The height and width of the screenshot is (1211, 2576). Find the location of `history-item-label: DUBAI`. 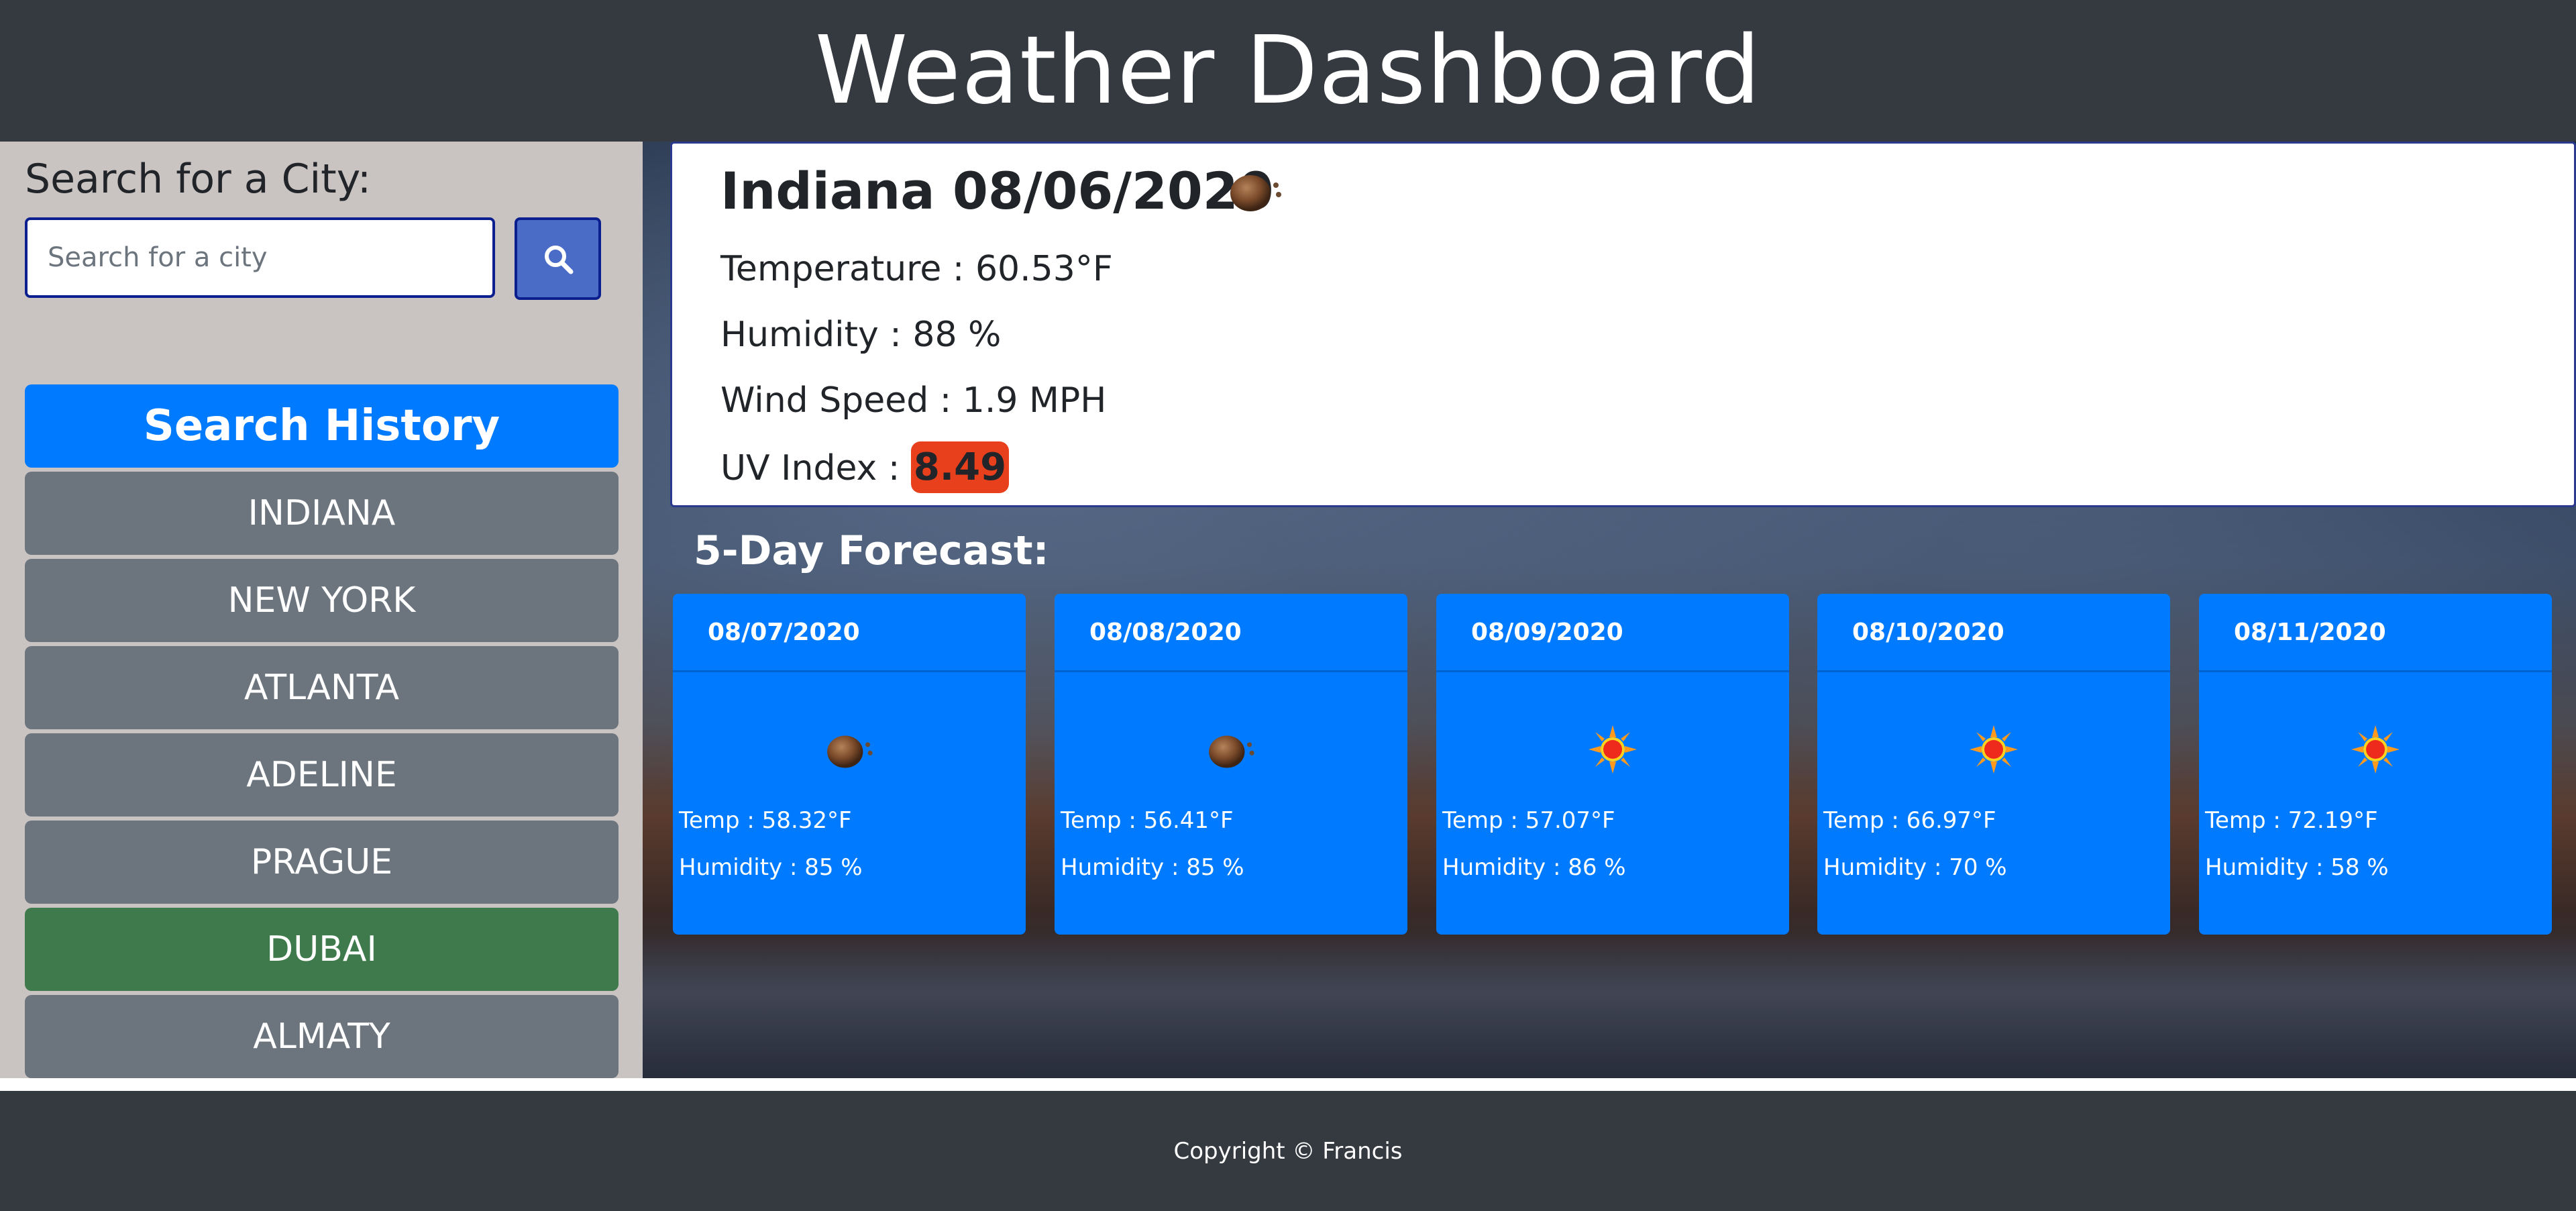

history-item-label: DUBAI is located at coordinates (321, 949).